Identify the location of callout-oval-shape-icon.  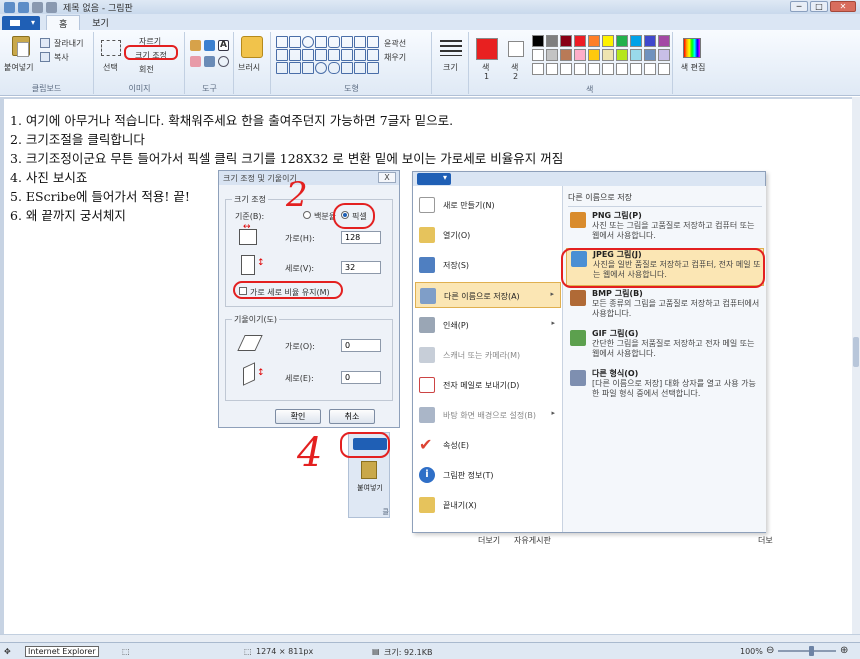
(321, 68).